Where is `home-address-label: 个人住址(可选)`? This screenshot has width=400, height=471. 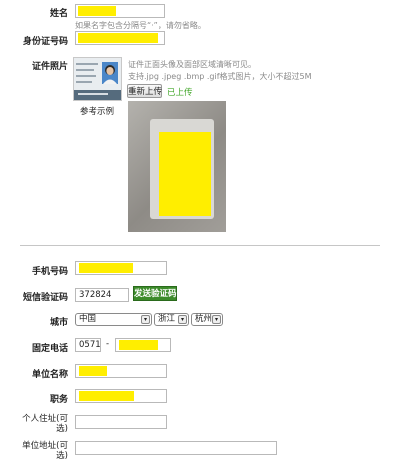
home-address-label: 个人住址(可选) is located at coordinates (45, 424).